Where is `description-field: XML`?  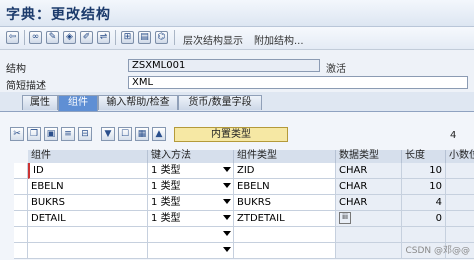 description-field: XML is located at coordinates (298, 82).